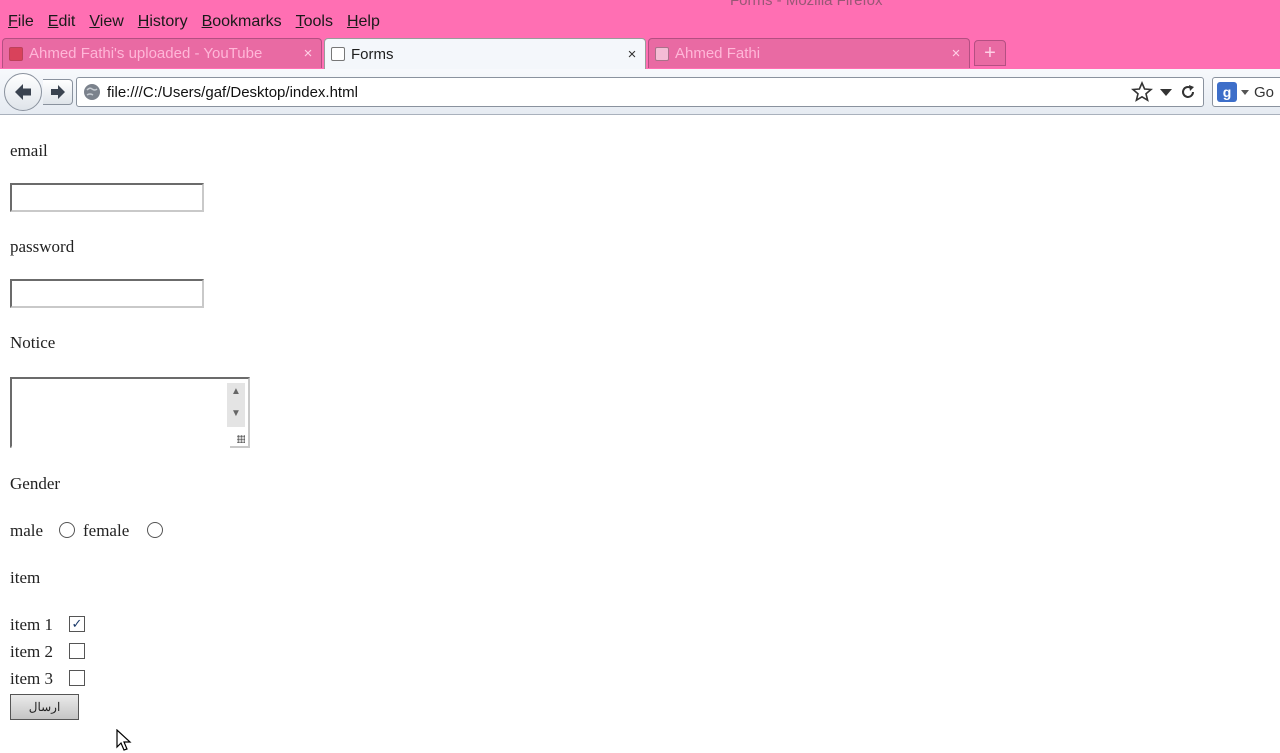 The image size is (1280, 753). Describe the element at coordinates (106, 22) in the screenshot. I see `menu-view: View` at that location.